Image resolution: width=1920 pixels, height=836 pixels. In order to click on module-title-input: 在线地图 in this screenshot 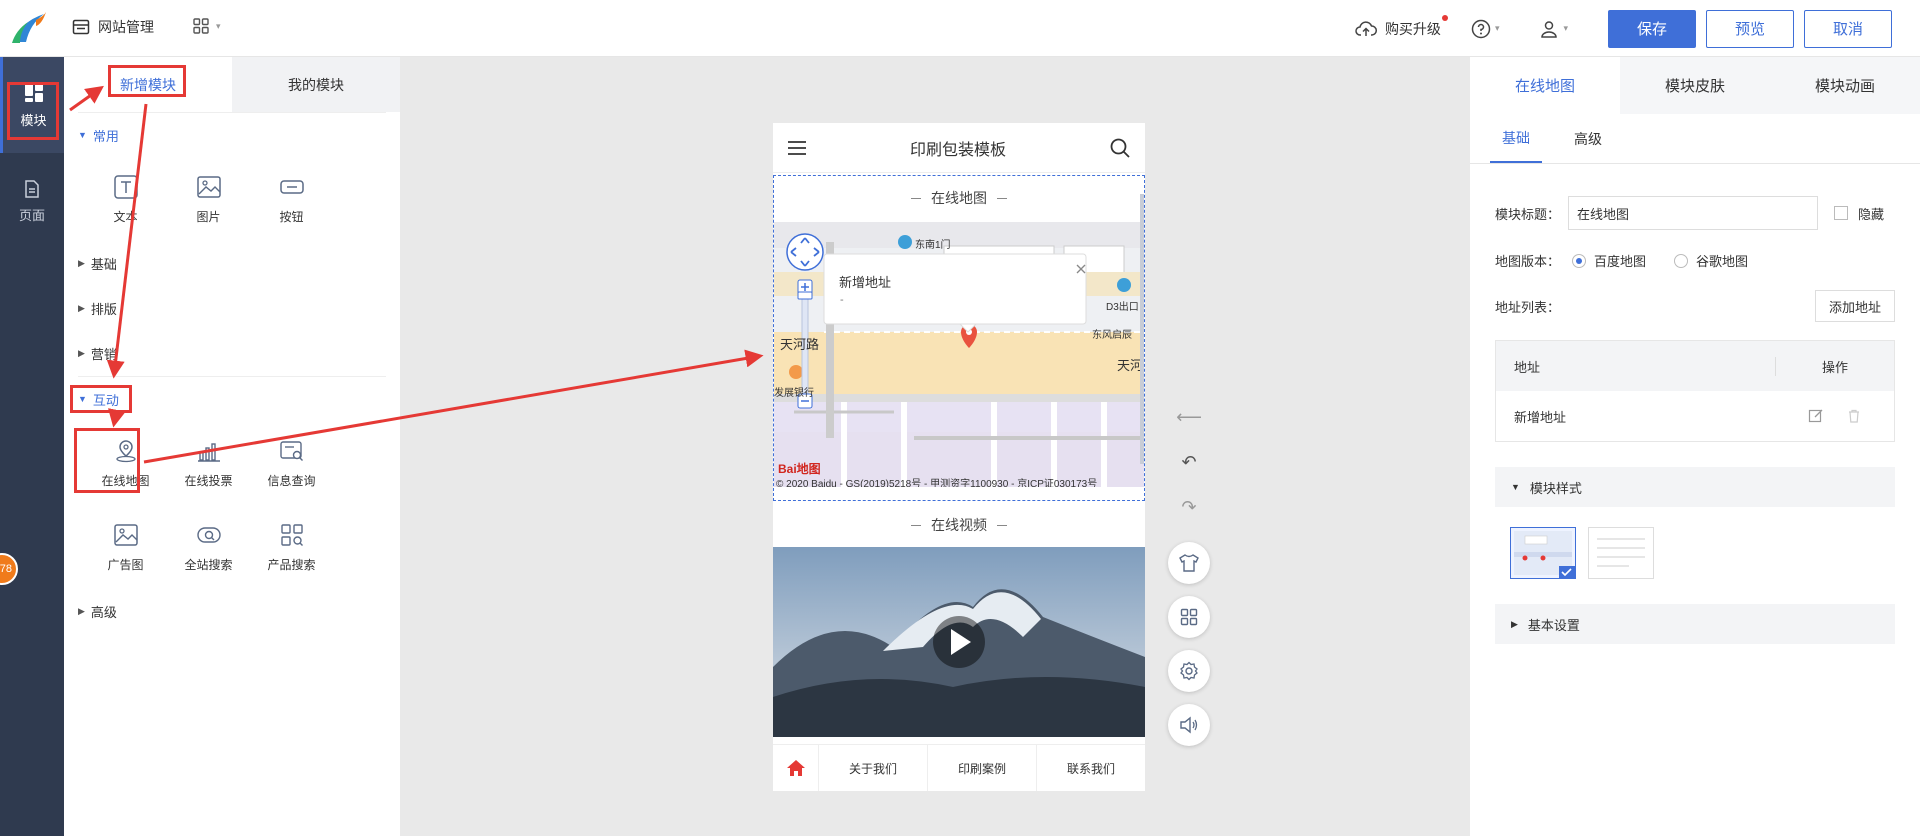, I will do `click(1693, 213)`.